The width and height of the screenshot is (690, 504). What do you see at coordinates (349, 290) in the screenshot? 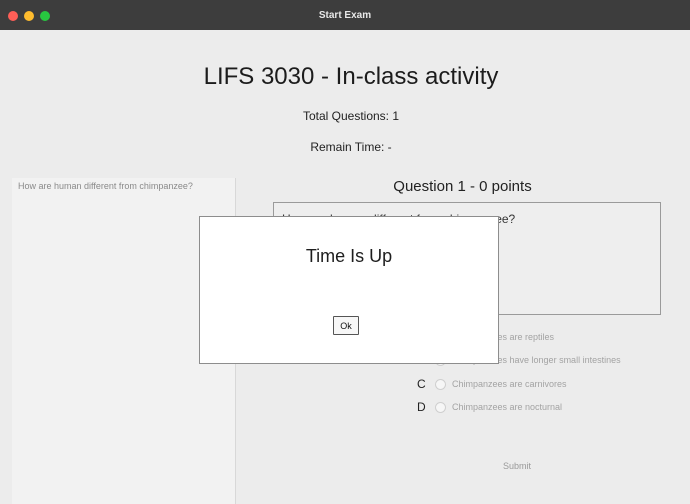
I see `time-up-dialog: Time Is Up Ok` at bounding box center [349, 290].